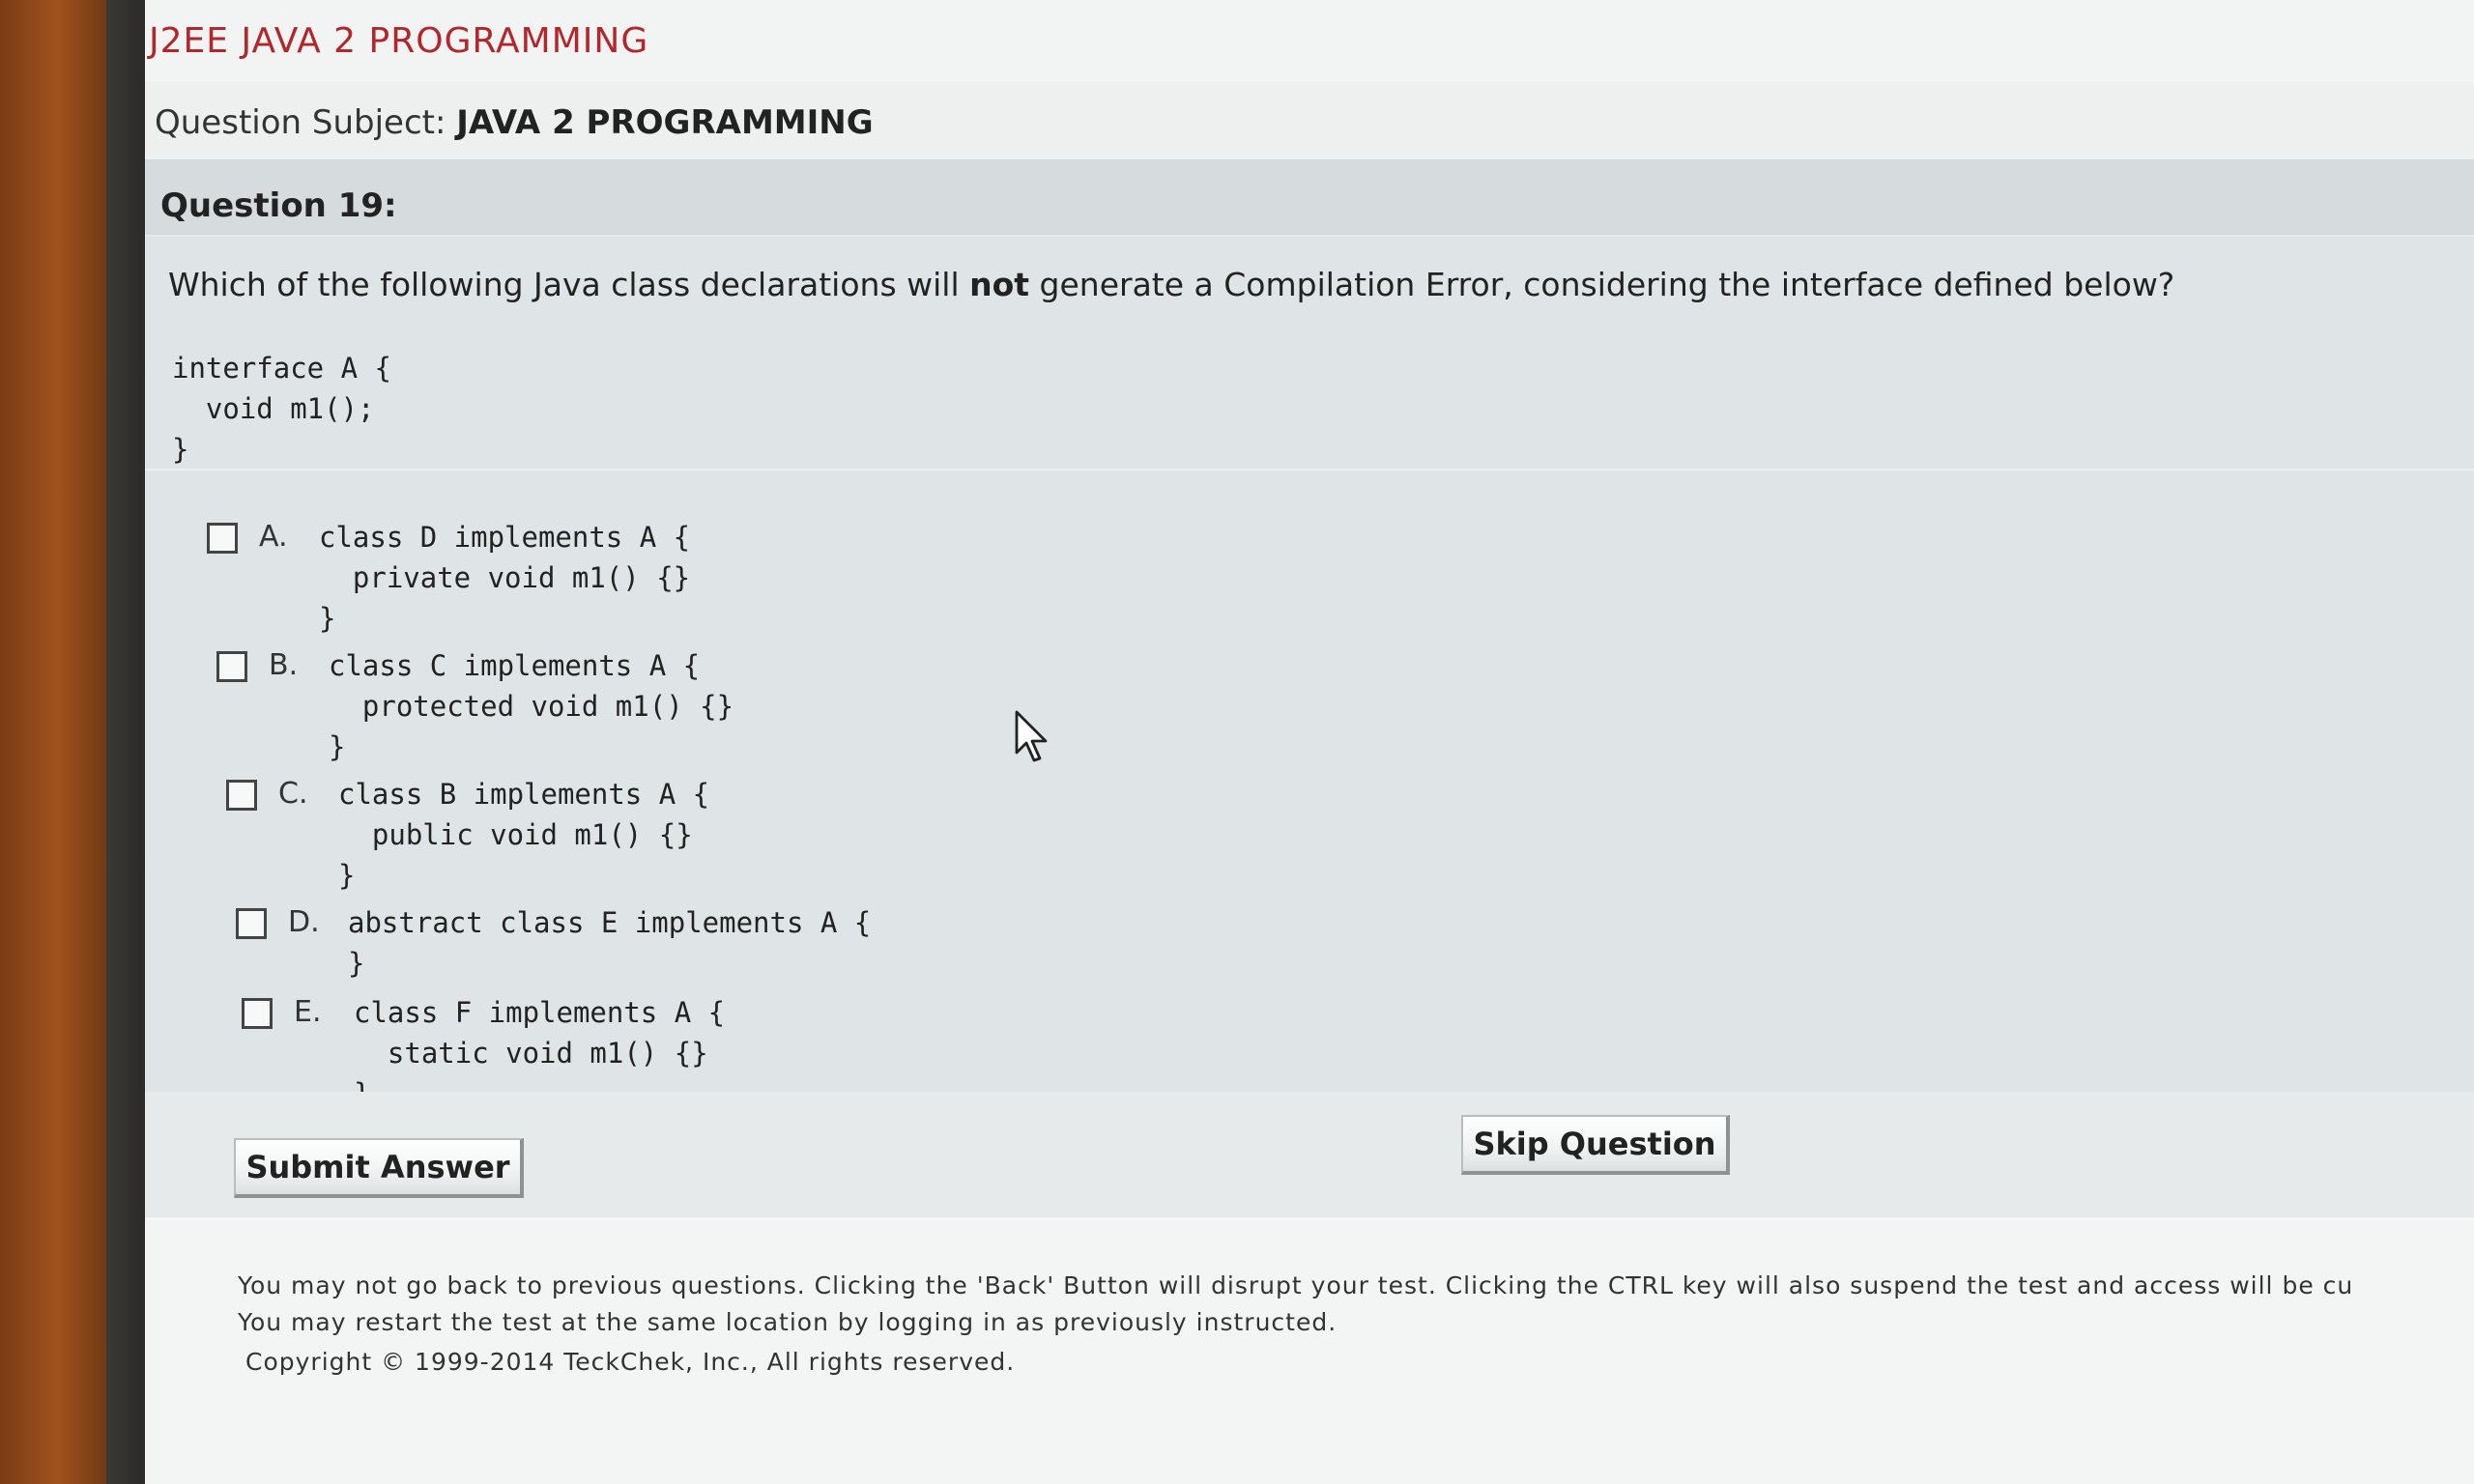 This screenshot has width=2474, height=1484. What do you see at coordinates (1310, 121) in the screenshot?
I see `subject-bar: Question Subject: JAVA 2 PROGRAMMING` at bounding box center [1310, 121].